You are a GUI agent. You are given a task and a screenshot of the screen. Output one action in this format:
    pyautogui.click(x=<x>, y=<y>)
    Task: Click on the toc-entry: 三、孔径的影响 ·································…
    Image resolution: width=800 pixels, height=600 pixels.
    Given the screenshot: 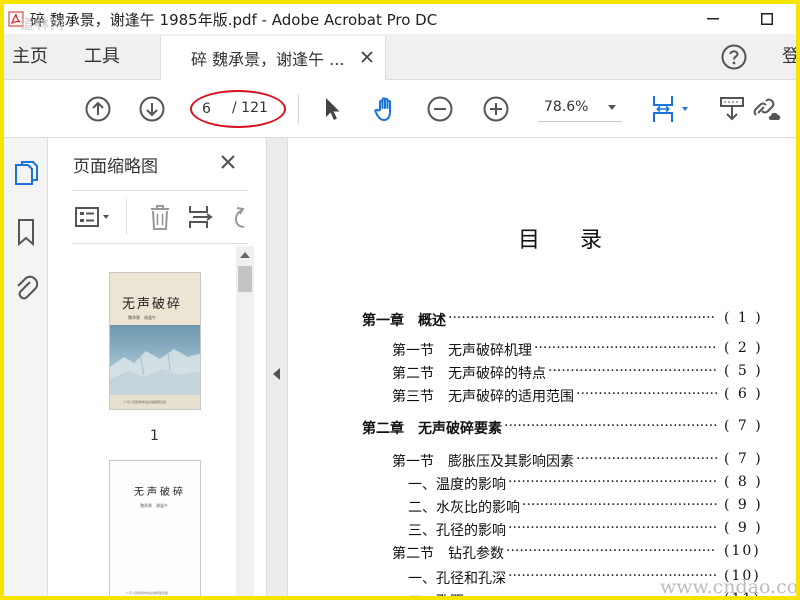 What is the action you would take?
    pyautogui.click(x=588, y=531)
    